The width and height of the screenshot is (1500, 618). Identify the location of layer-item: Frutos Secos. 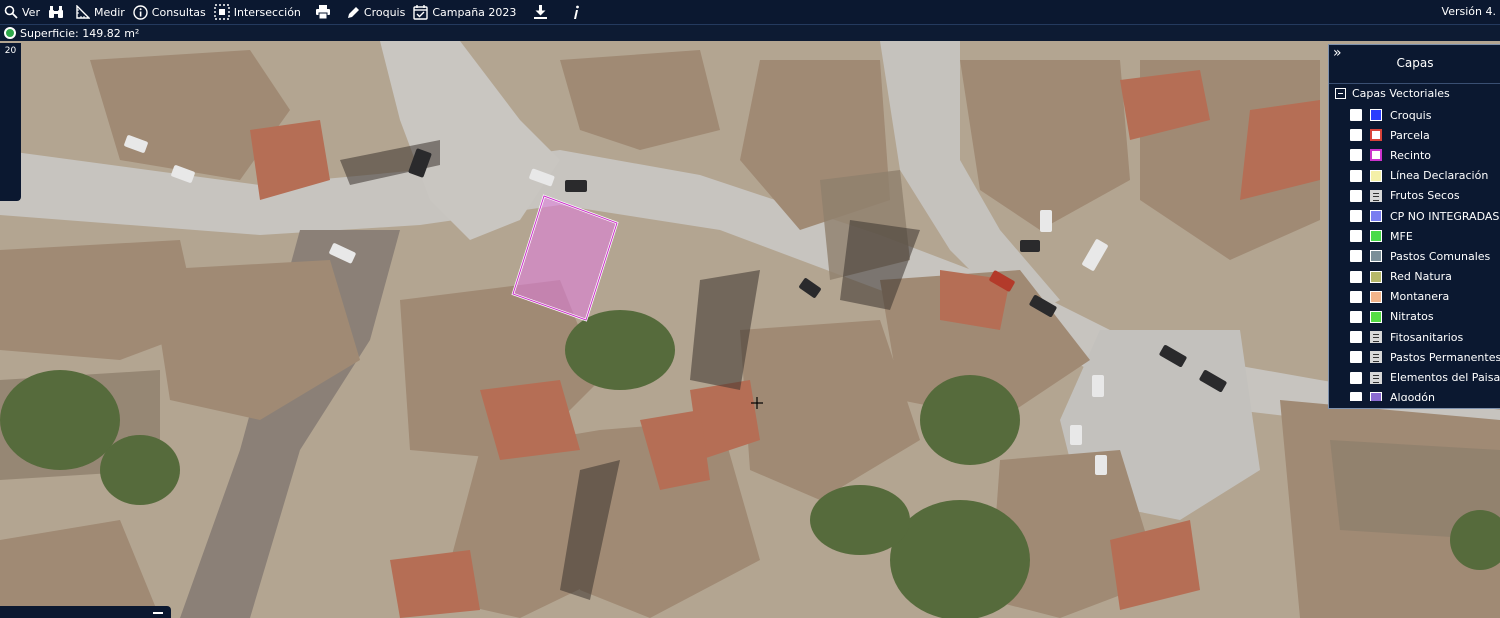
(1425, 196).